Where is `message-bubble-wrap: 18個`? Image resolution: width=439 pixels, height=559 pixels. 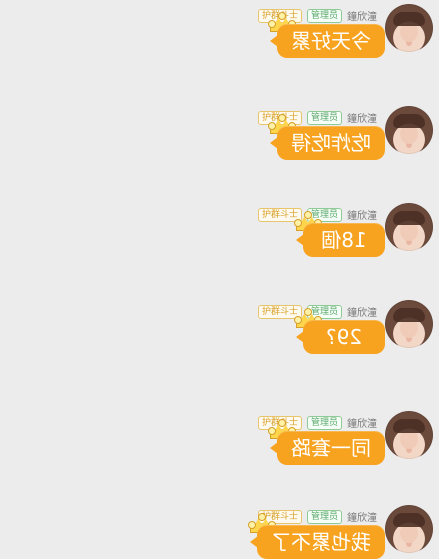
message-bubble-wrap: 18個 is located at coordinates (339, 234).